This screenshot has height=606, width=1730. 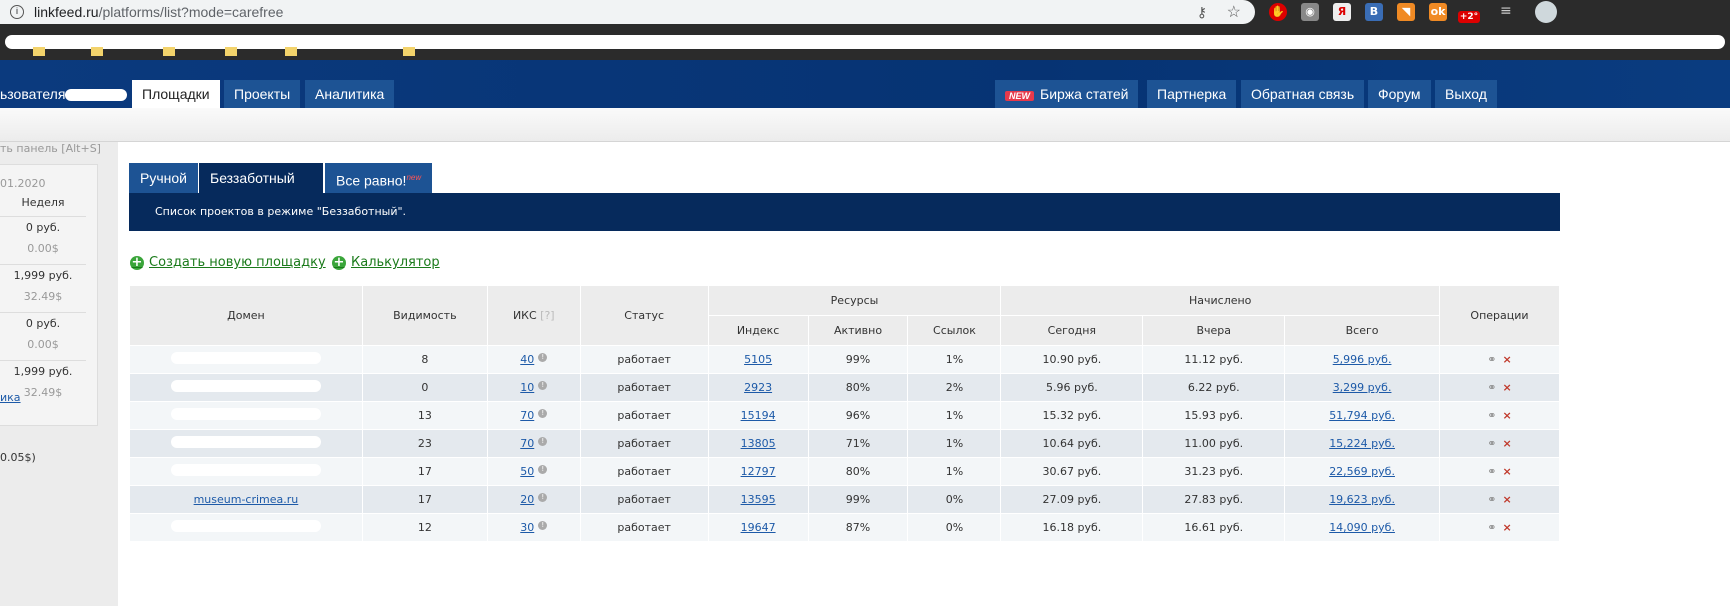 What do you see at coordinates (1506, 11) in the screenshot?
I see `media-icon: ≡` at bounding box center [1506, 11].